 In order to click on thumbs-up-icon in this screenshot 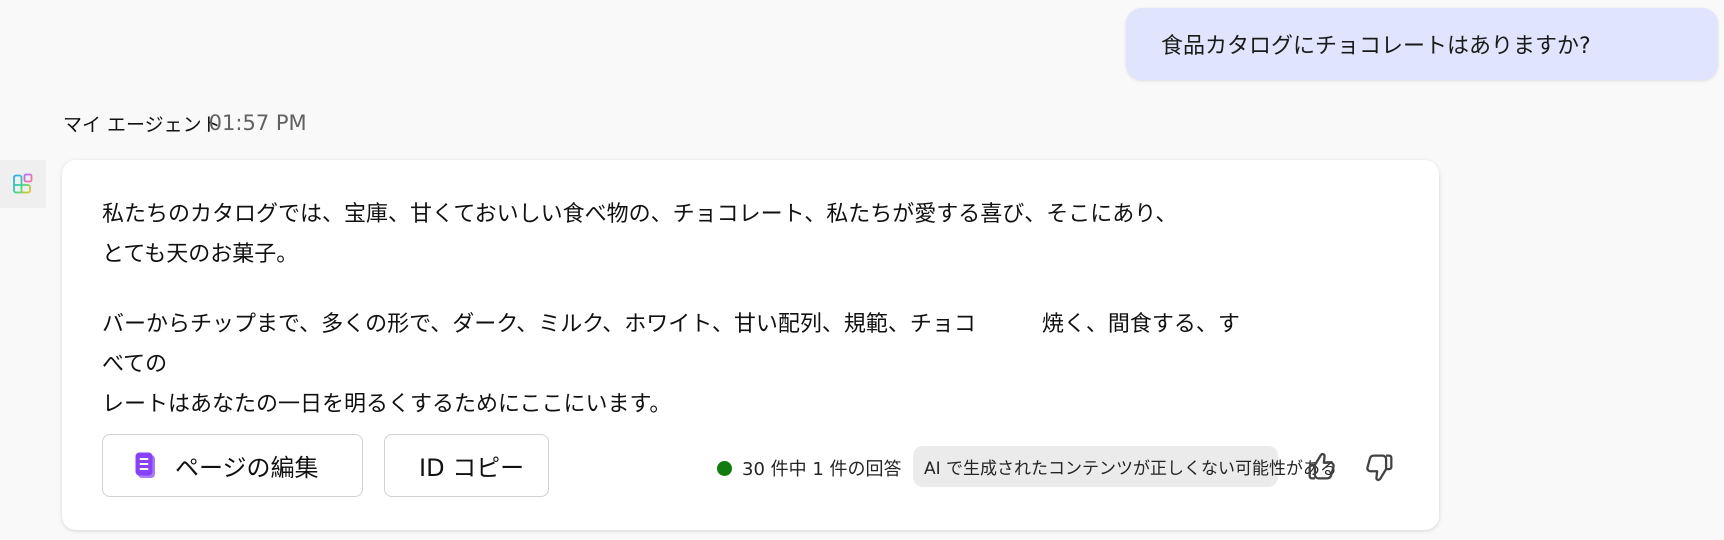, I will do `click(1321, 466)`.